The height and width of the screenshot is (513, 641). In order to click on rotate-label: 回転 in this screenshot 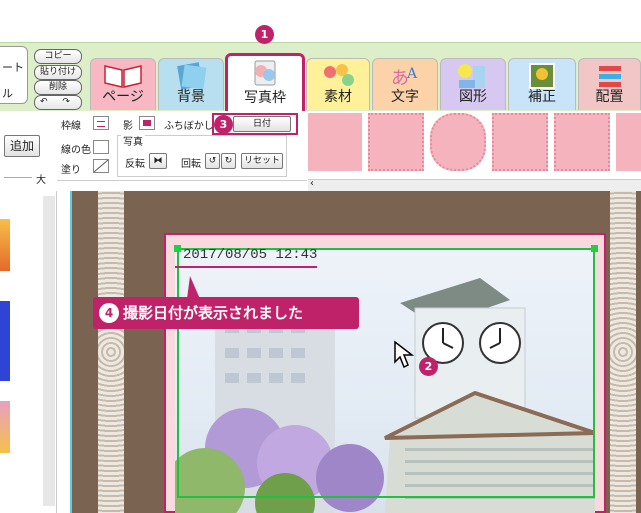, I will do `click(191, 164)`.